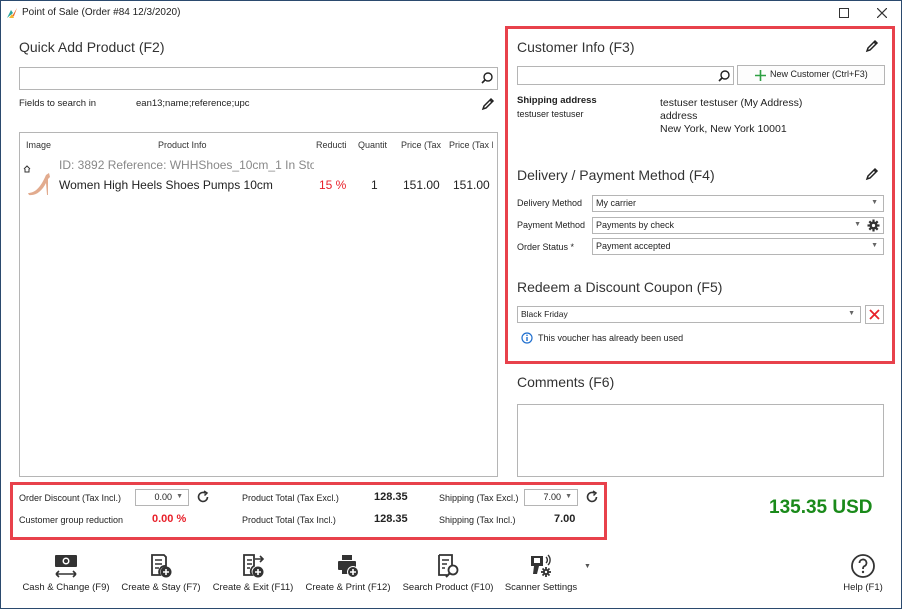  I want to click on cash-change-button: Cash & Change (F9), so click(66, 573).